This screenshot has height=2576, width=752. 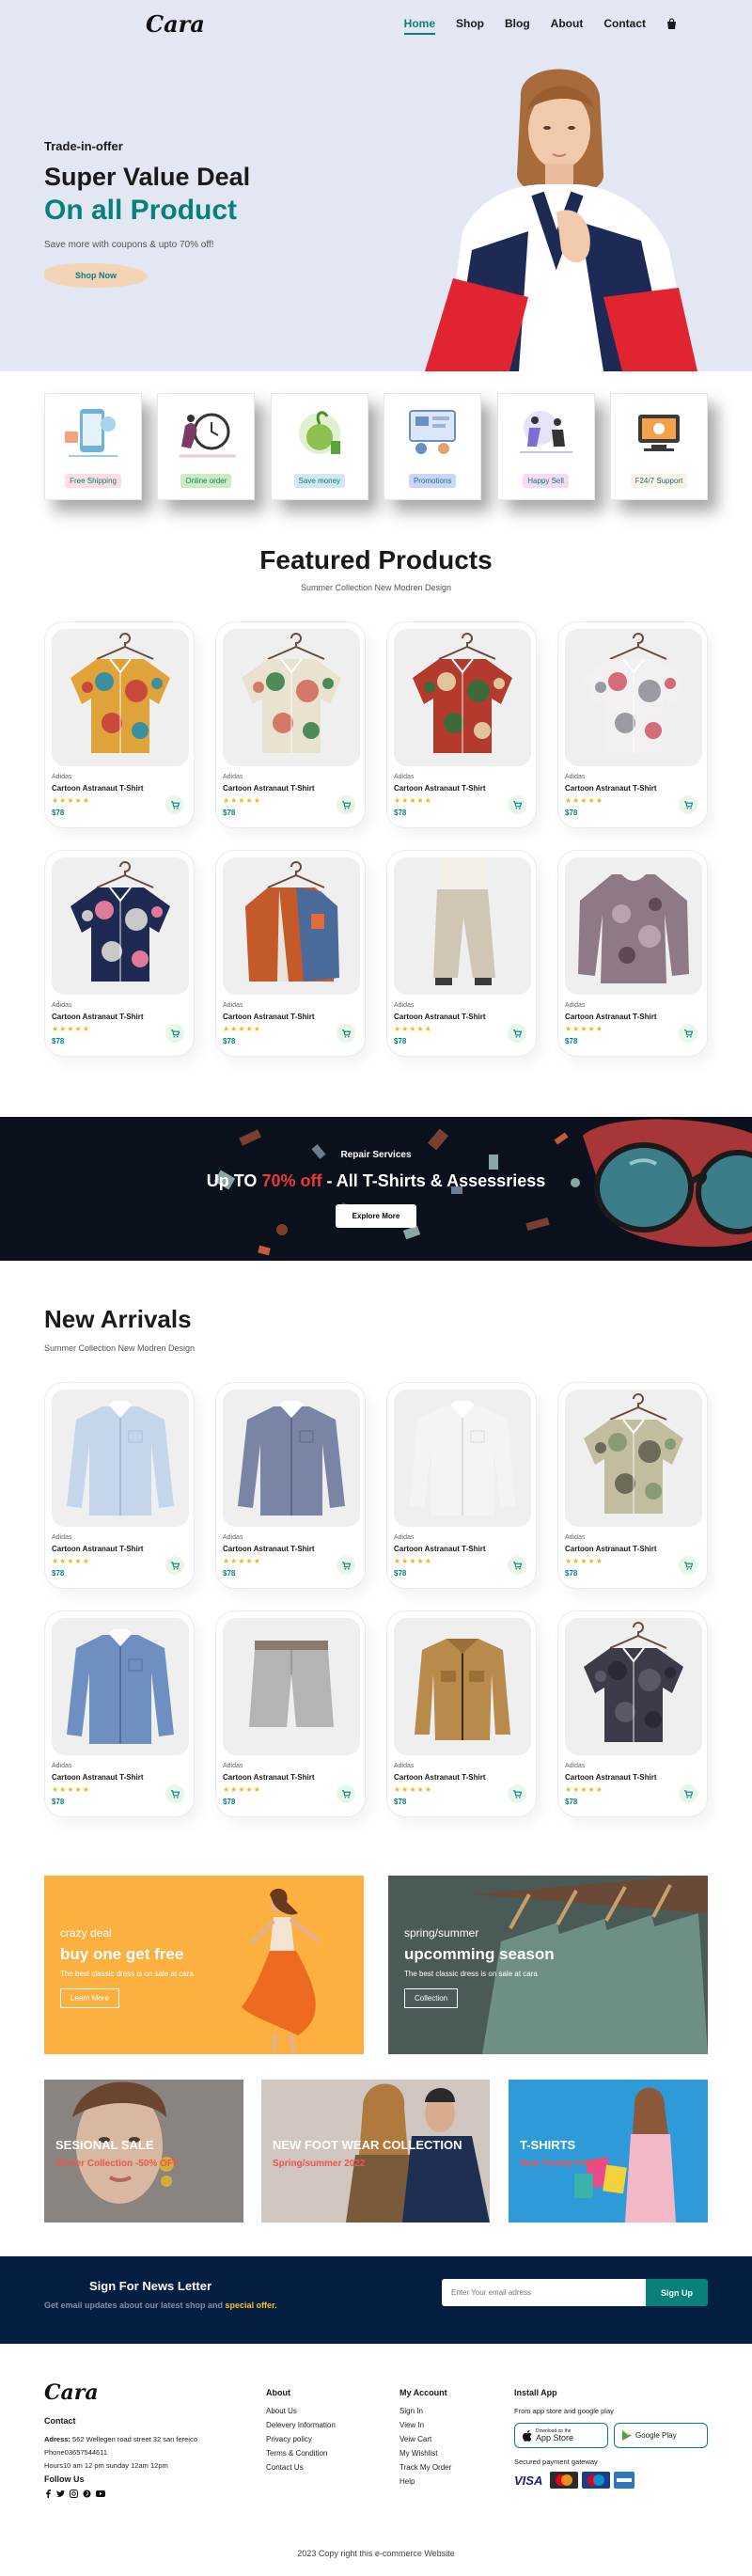 I want to click on explore-more-button: Explore More, so click(x=376, y=1216).